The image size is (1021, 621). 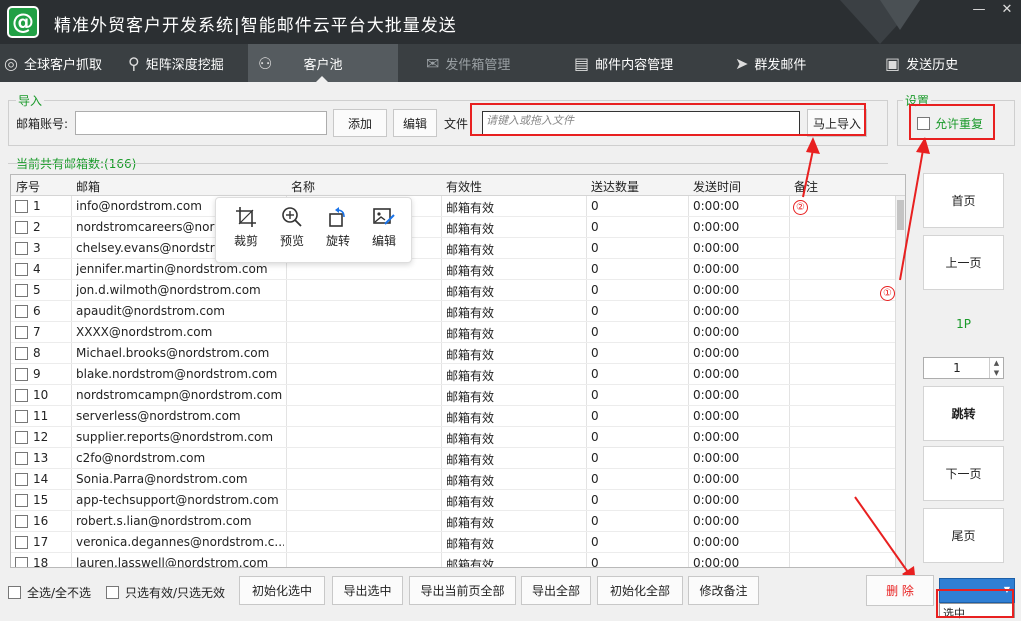 What do you see at coordinates (963, 368) in the screenshot?
I see `page-stepper: 1 ▲ ▼` at bounding box center [963, 368].